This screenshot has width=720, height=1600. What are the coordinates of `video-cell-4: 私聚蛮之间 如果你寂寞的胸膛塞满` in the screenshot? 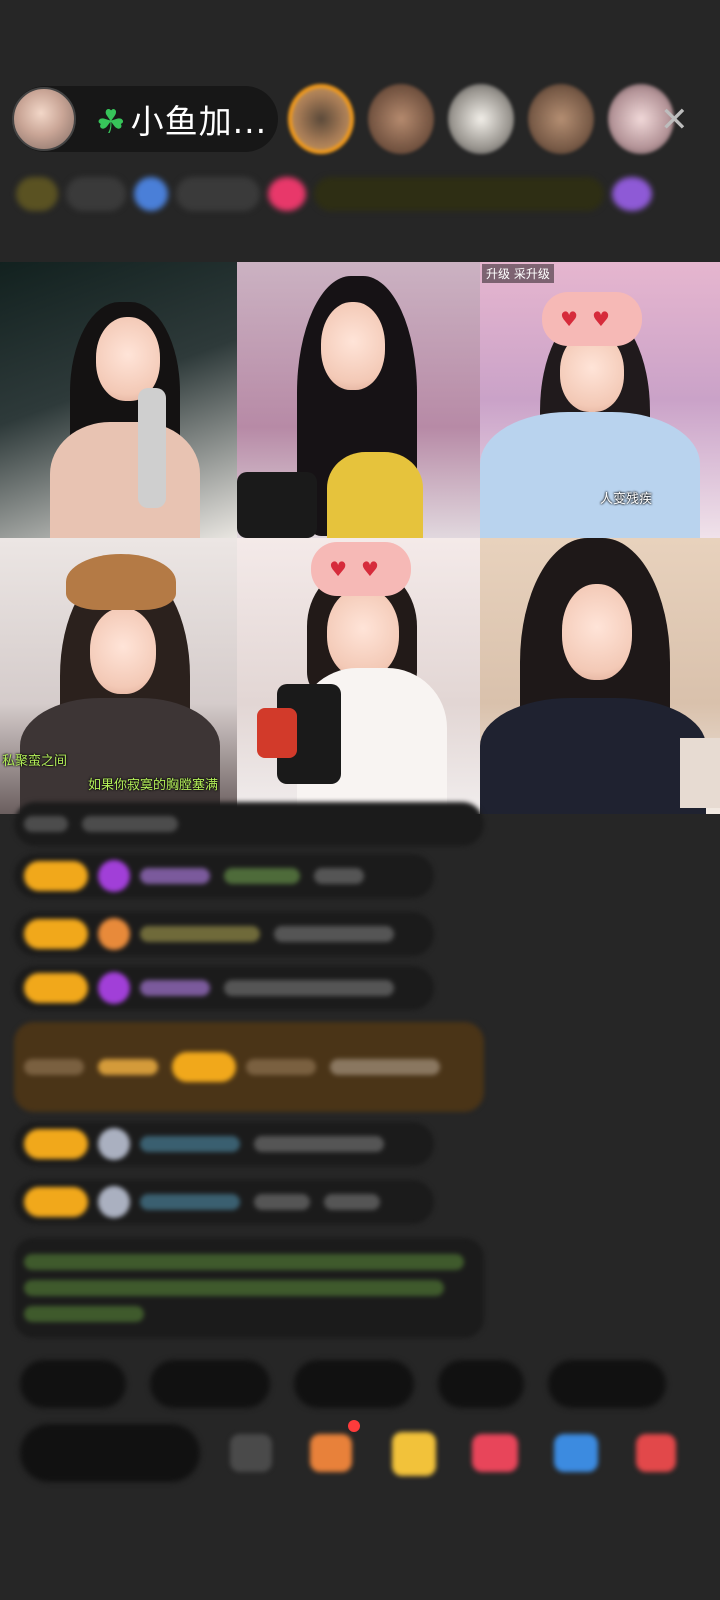 It's located at (118, 676).